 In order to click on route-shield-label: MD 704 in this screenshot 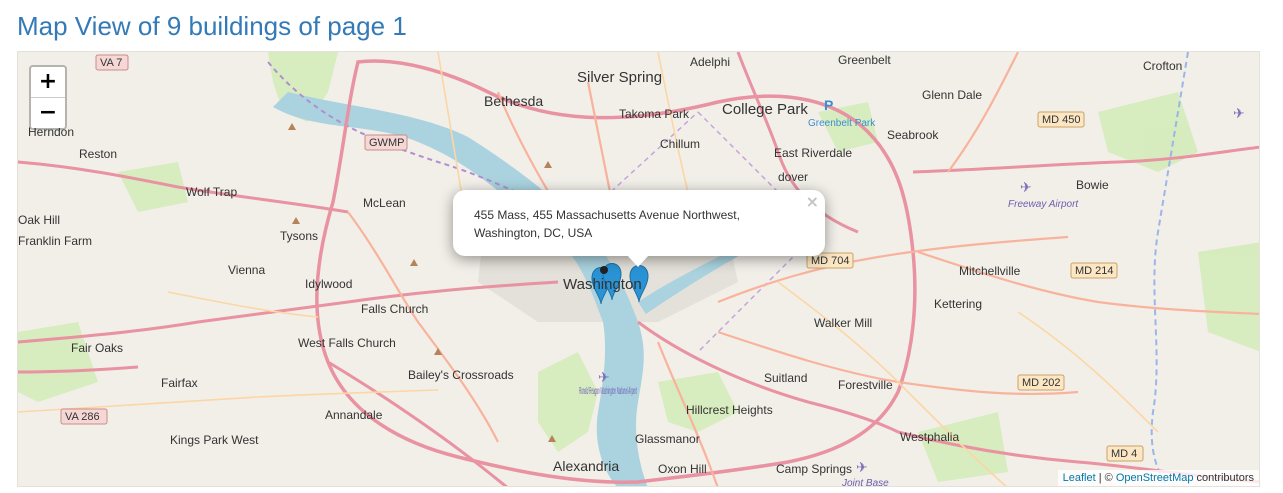, I will do `click(830, 261)`.